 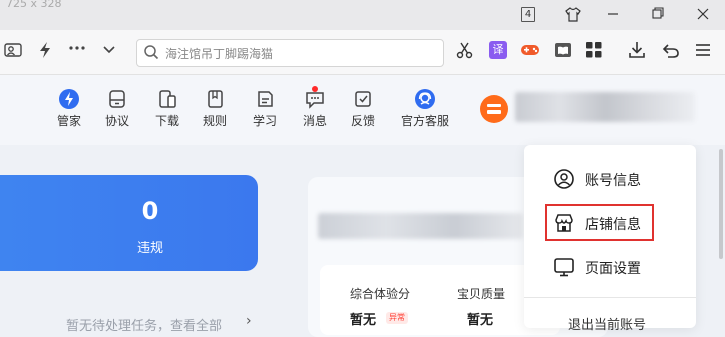 I want to click on reader-icon, so click(x=563, y=50).